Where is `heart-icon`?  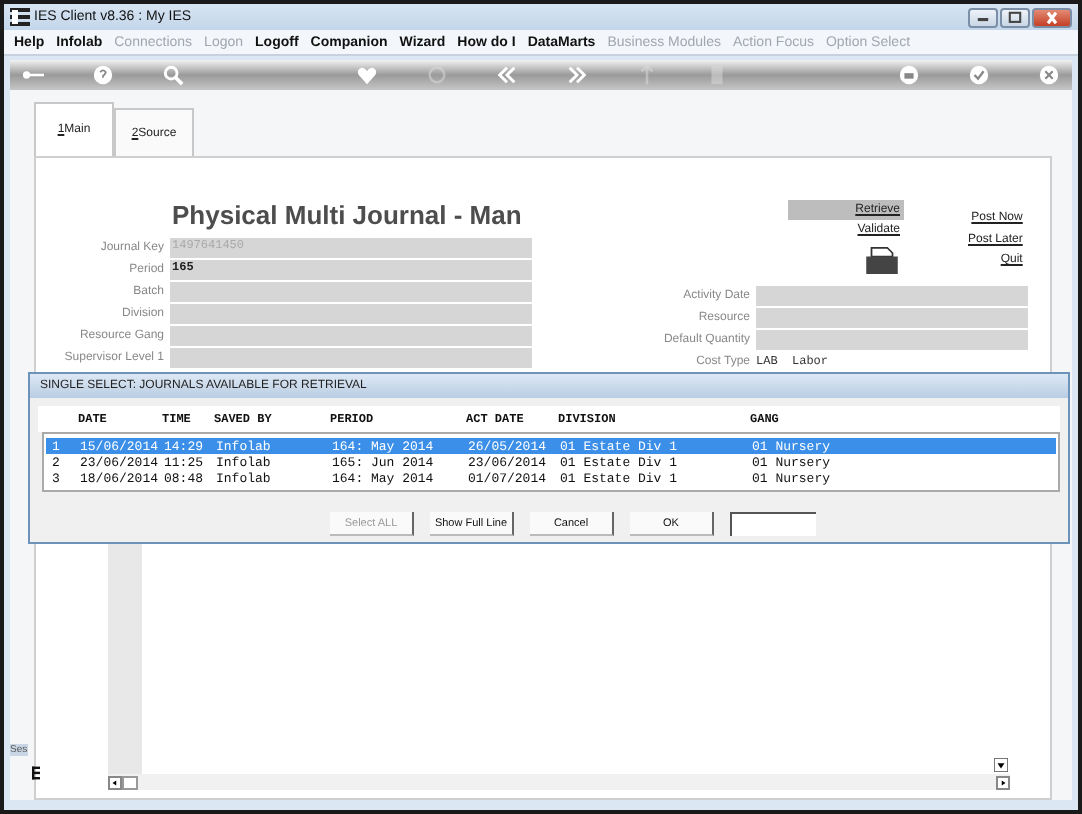
heart-icon is located at coordinates (366, 75).